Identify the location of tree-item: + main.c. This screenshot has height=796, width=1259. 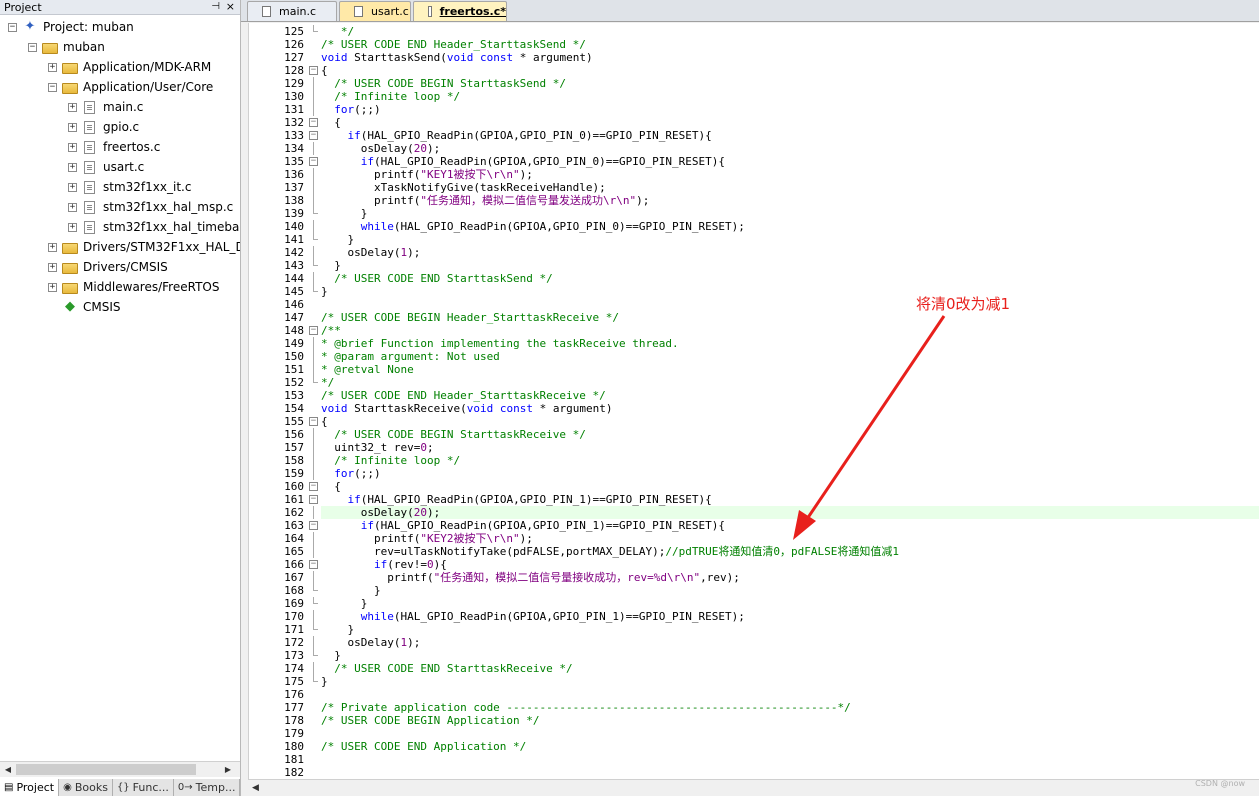
(105, 107).